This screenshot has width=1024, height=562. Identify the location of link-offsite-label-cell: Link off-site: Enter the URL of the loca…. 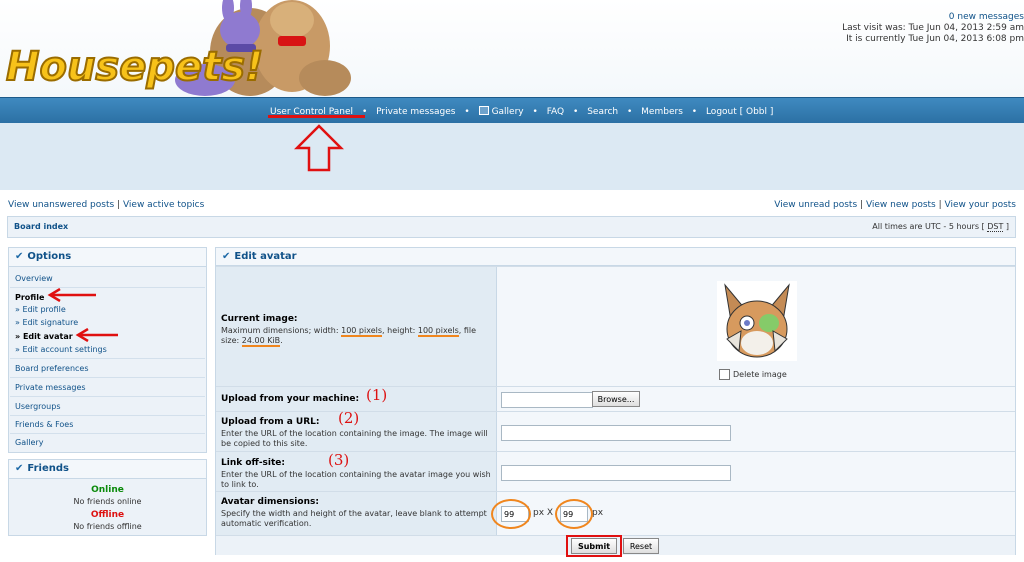
(356, 471).